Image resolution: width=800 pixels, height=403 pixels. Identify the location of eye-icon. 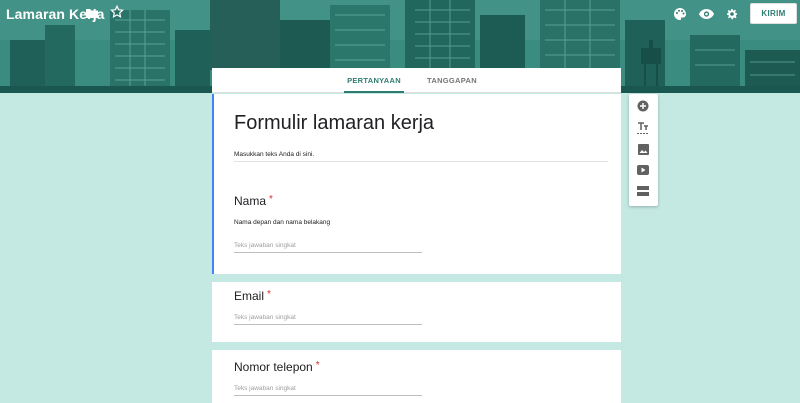
(706, 14).